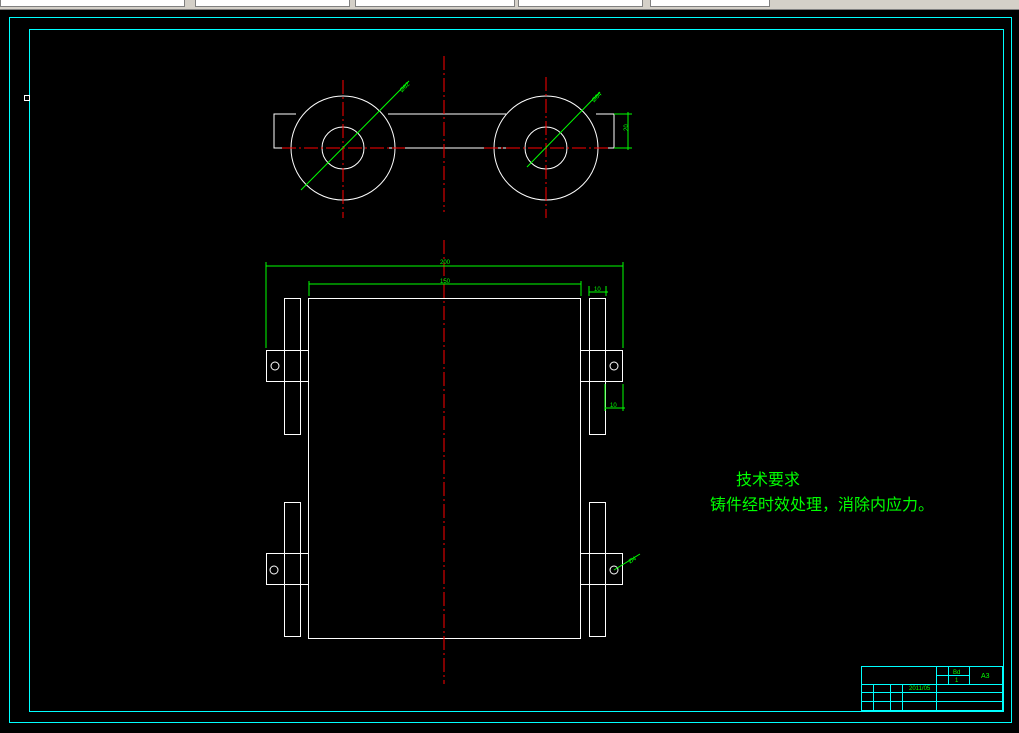 This screenshot has width=1019, height=733. I want to click on top-view-centerlines, so click(446, 137).